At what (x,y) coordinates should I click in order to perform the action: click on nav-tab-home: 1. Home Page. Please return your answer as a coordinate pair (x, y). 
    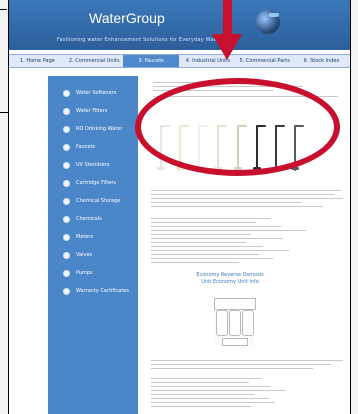
    Looking at the image, I should click on (37, 61).